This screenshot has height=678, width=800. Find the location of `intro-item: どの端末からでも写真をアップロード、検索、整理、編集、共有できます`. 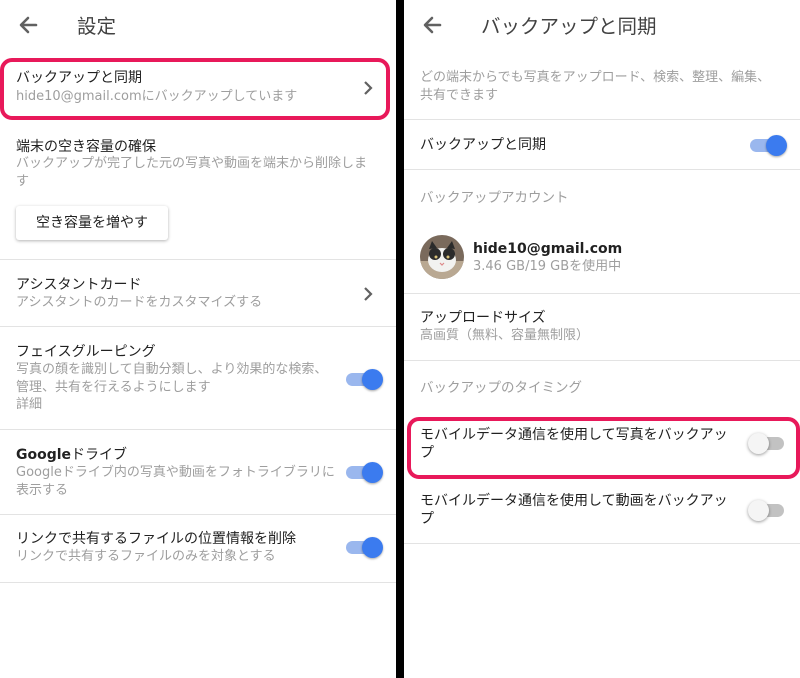

intro-item: どの端末からでも写真をアップロード、検索、整理、編集、共有できます is located at coordinates (602, 85).